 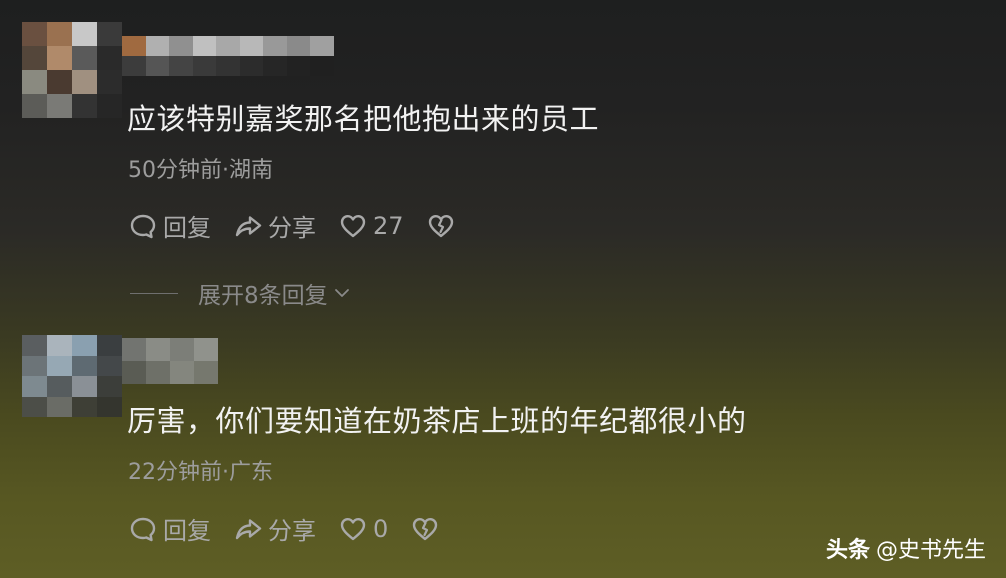 I want to click on chevron-down-icon, so click(x=341, y=293).